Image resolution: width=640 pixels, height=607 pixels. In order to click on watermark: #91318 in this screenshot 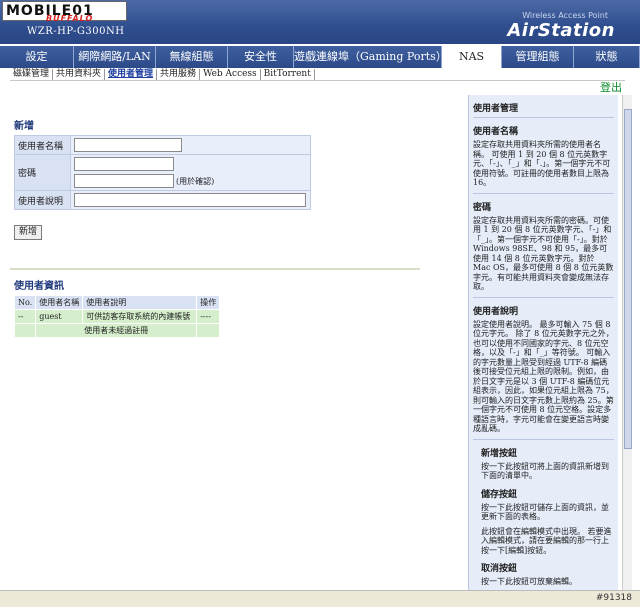, I will do `click(613, 598)`.